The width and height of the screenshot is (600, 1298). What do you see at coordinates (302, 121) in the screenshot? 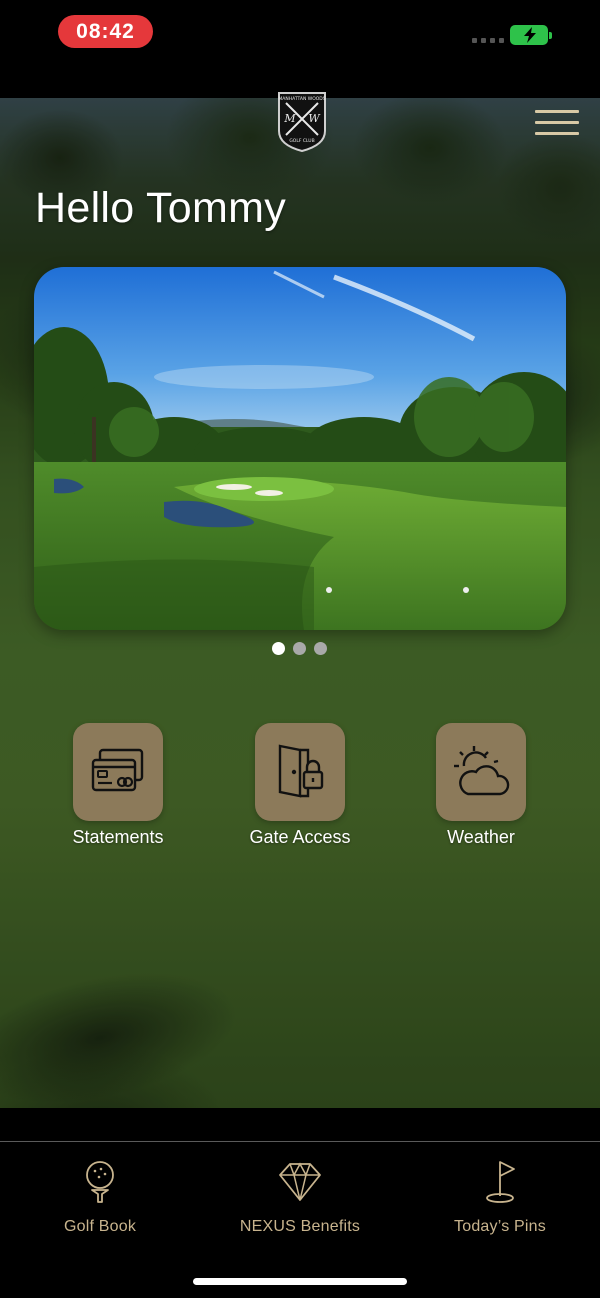
I see `club-crest-logo: MANHATTAN WOODS M W GOLF CLUB` at bounding box center [302, 121].